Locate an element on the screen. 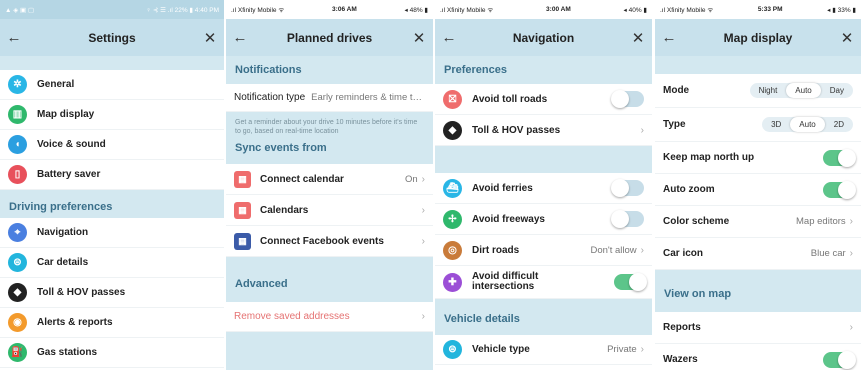 The width and height of the screenshot is (861, 370). calendars-row: ▦ Calendars › is located at coordinates (329, 210).